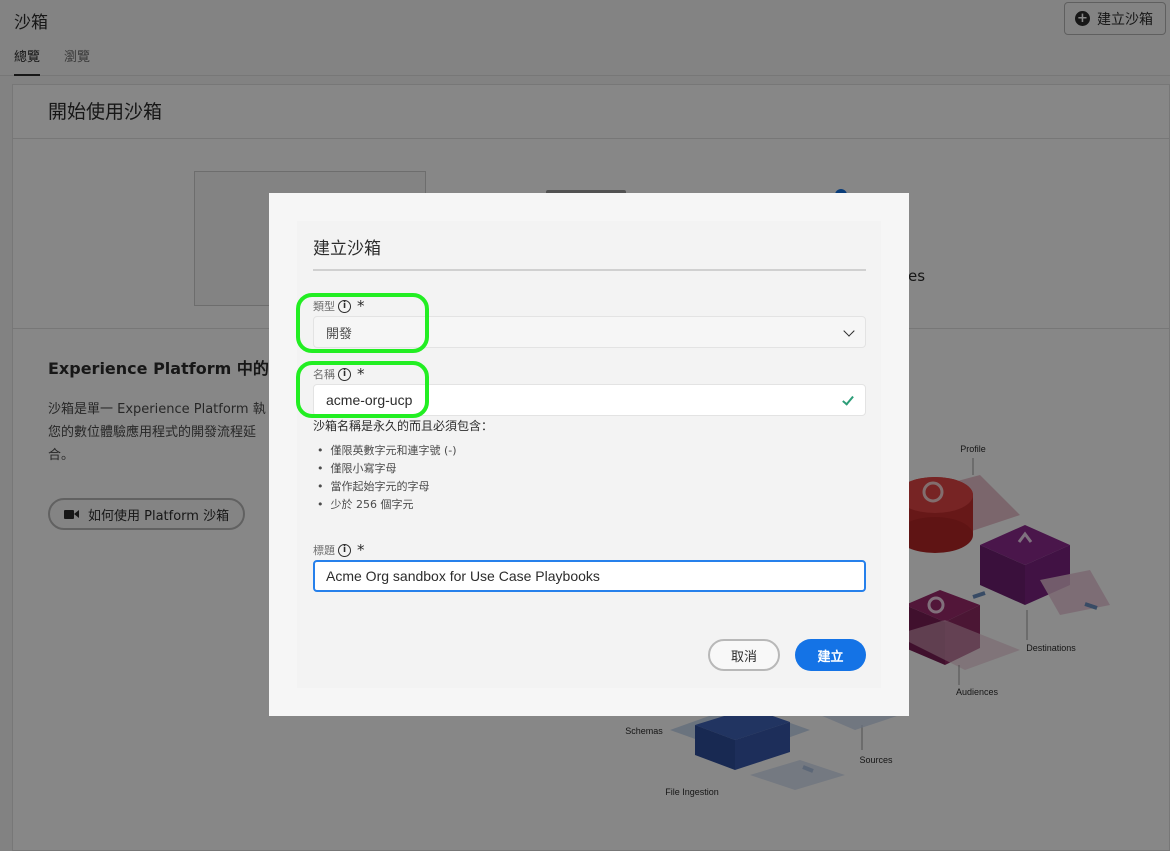 This screenshot has height=851, width=1170. Describe the element at coordinates (744, 655) in the screenshot. I see `cancel-button: 取消` at that location.